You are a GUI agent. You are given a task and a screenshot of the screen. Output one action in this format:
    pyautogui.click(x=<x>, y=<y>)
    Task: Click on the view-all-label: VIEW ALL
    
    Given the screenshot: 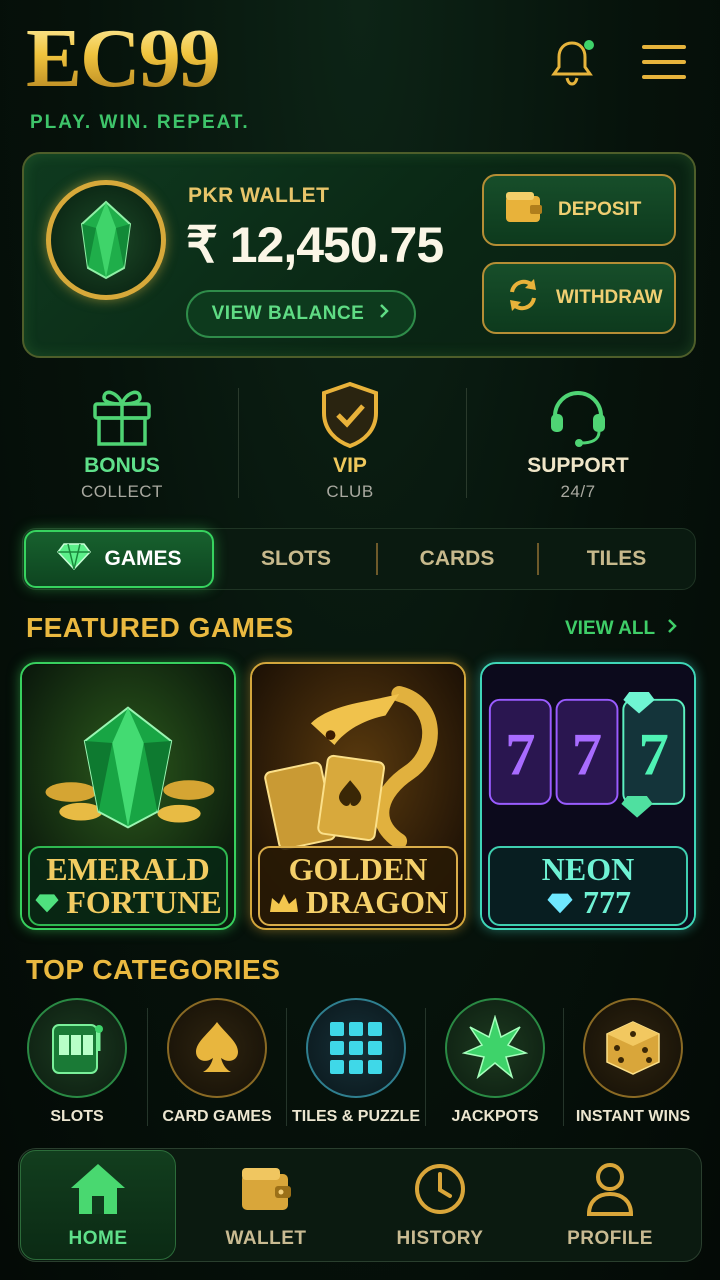 What is the action you would take?
    pyautogui.click(x=610, y=628)
    